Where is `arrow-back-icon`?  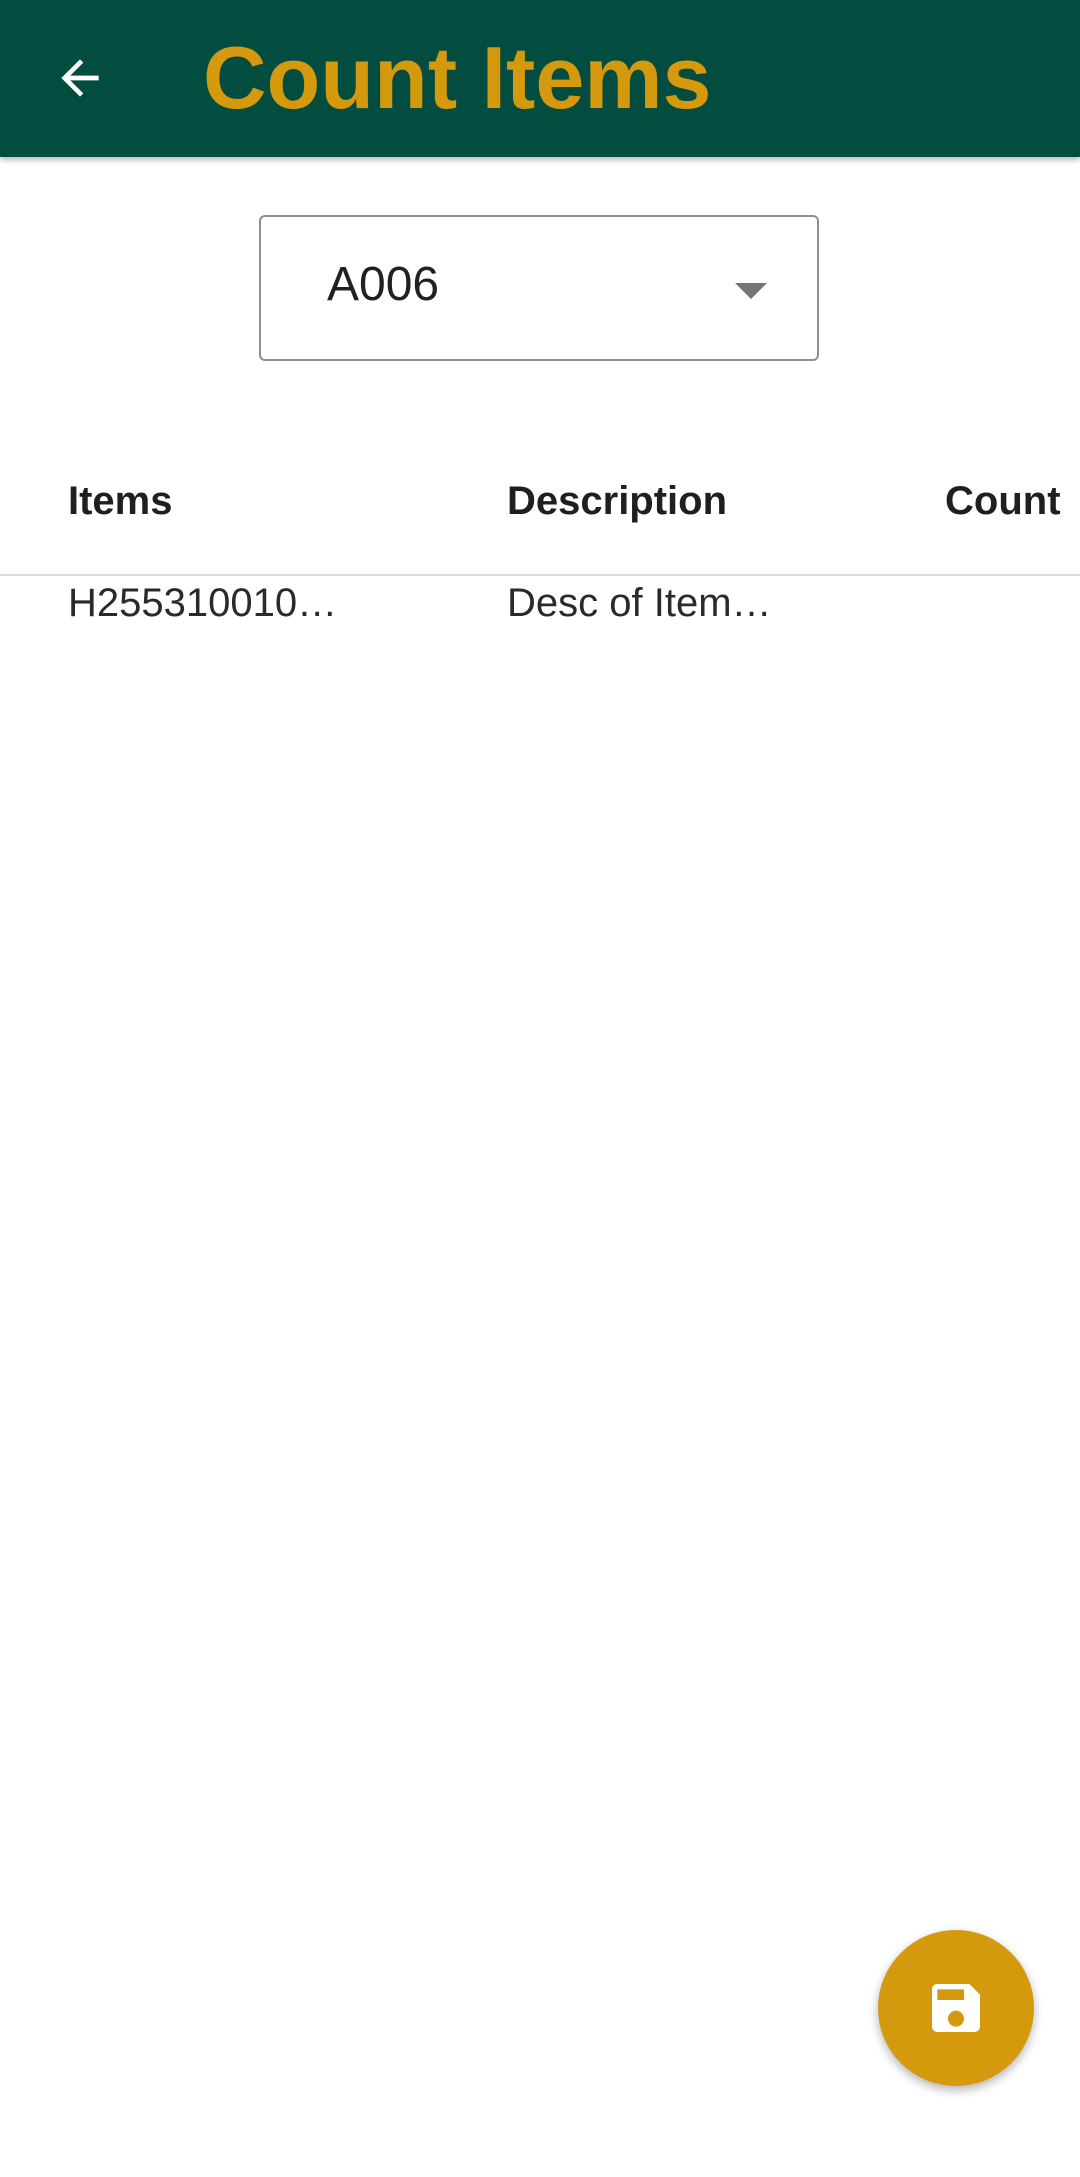
arrow-back-icon is located at coordinates (80, 78).